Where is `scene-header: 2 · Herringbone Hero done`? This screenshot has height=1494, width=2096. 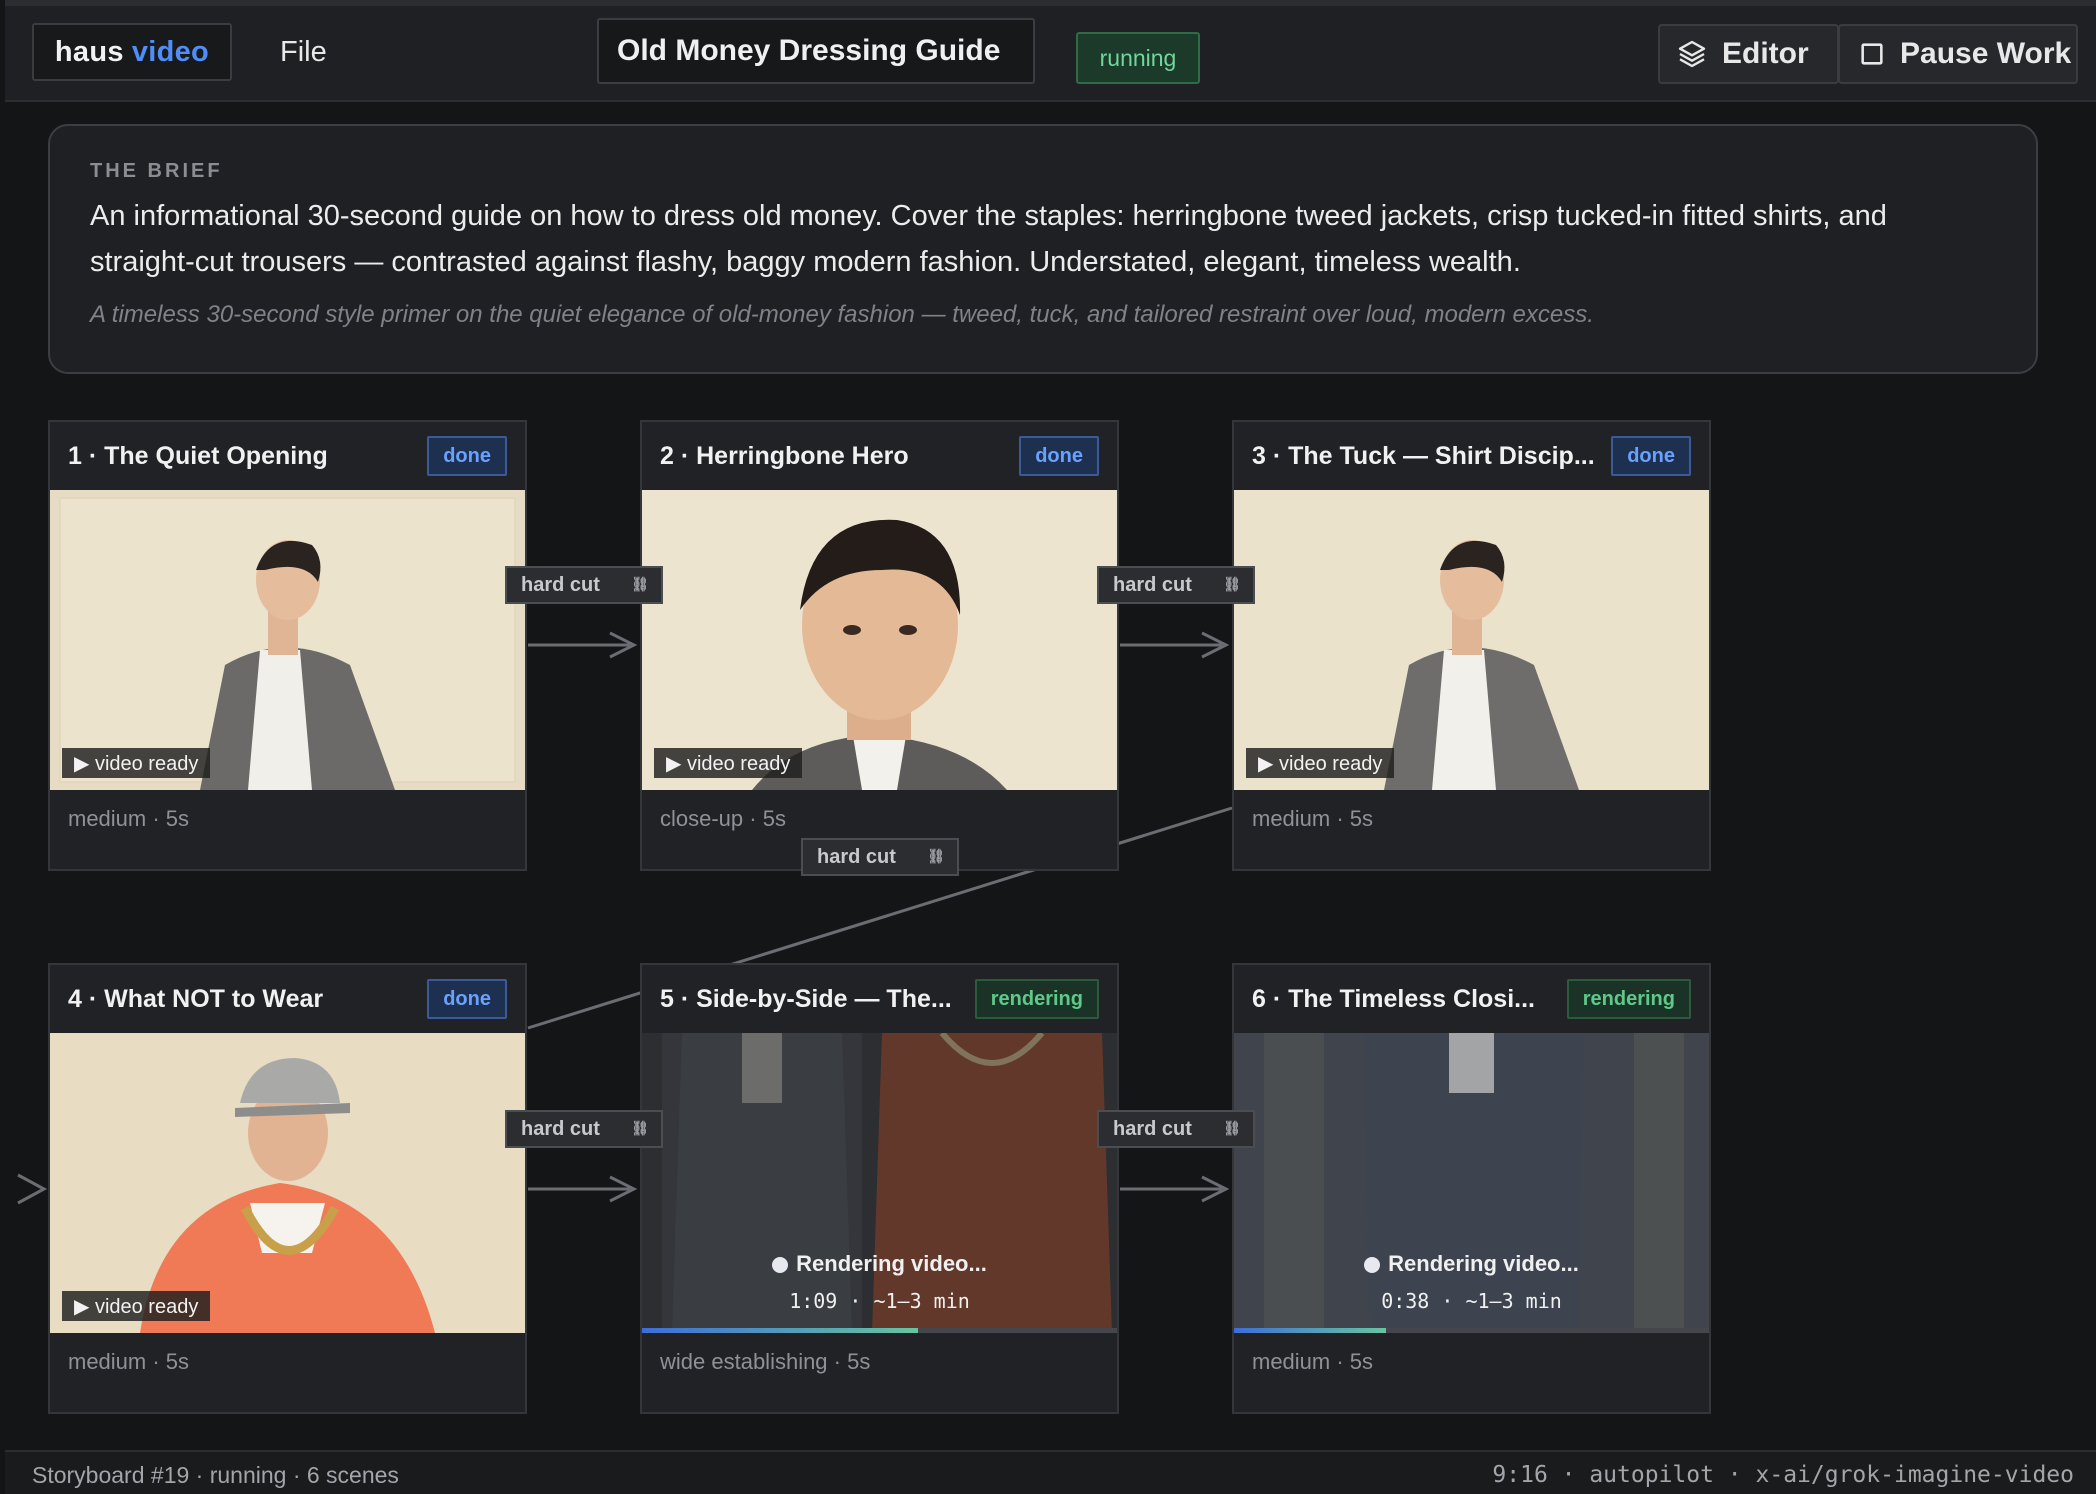 scene-header: 2 · Herringbone Hero done is located at coordinates (879, 456).